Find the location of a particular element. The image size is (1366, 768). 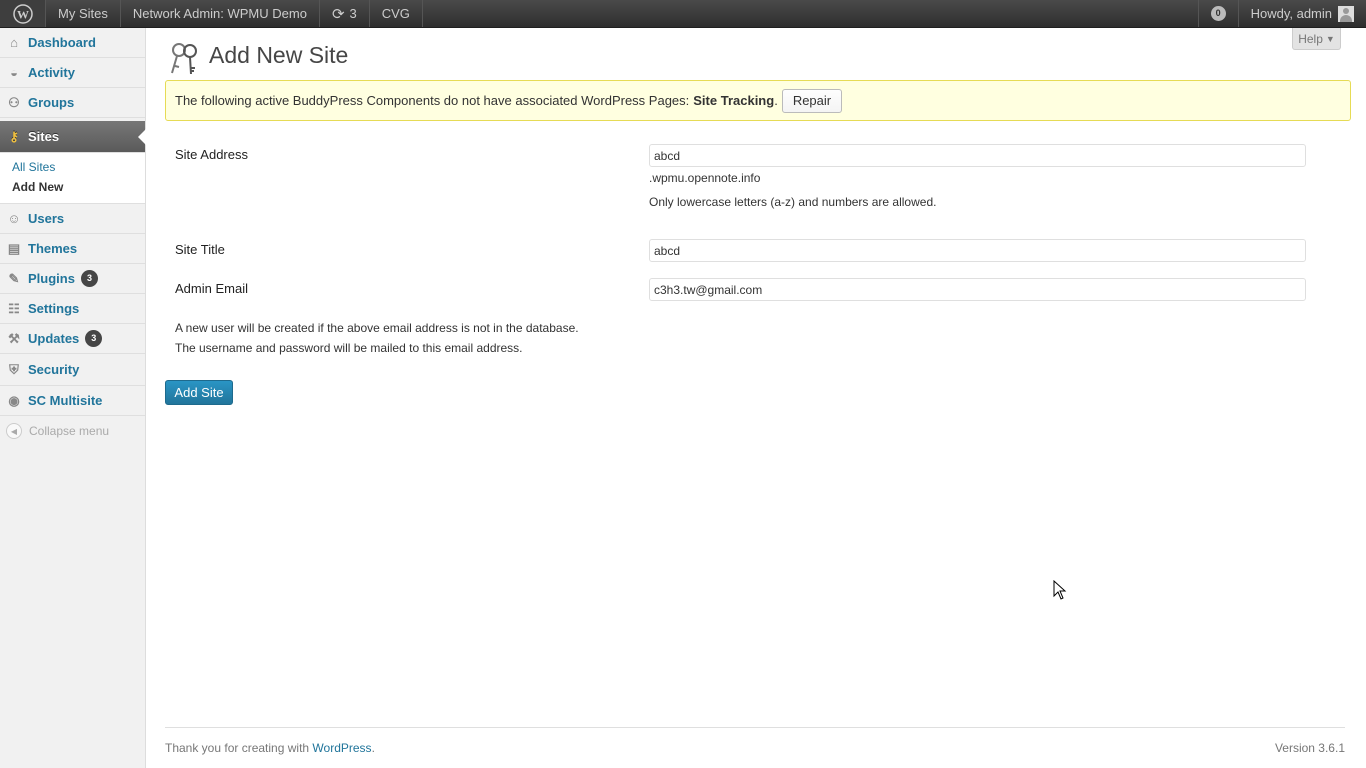

multisite-icon: ◉ is located at coordinates (14, 400).